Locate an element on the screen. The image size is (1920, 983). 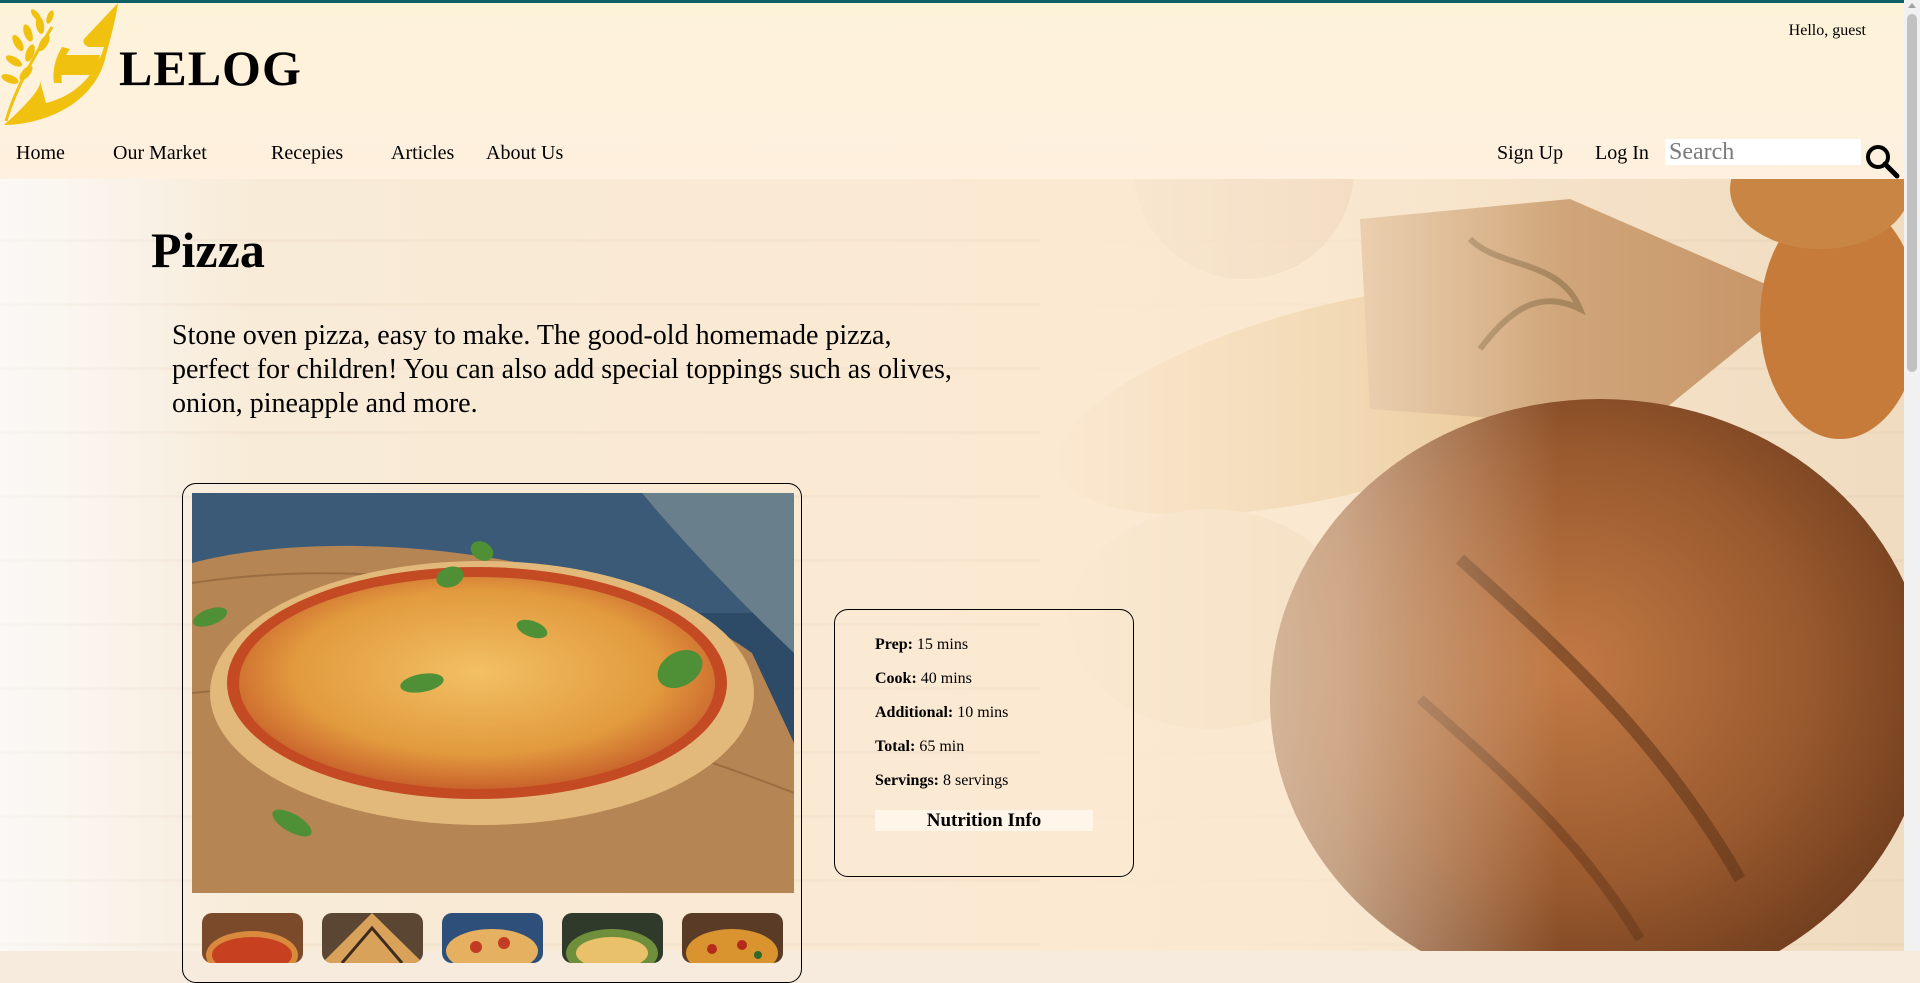
scrollbar-thumb is located at coordinates (1912, 193).